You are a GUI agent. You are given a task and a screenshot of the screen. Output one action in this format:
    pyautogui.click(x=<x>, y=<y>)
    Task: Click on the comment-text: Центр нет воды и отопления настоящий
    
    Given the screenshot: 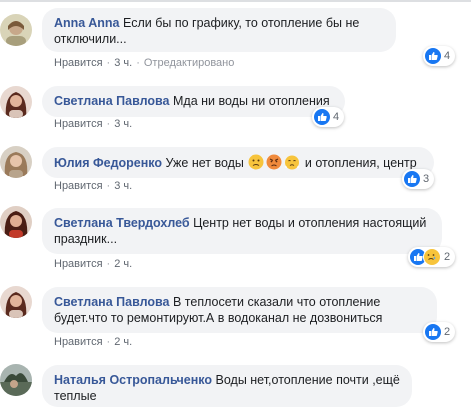 What is the action you would take?
    pyautogui.click(x=310, y=223)
    